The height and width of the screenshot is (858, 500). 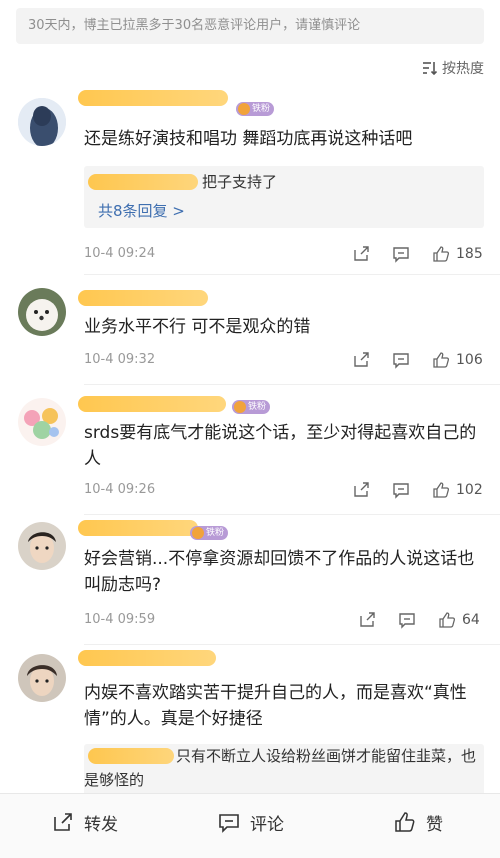 I want to click on like-action-button: 赞, so click(x=418, y=822).